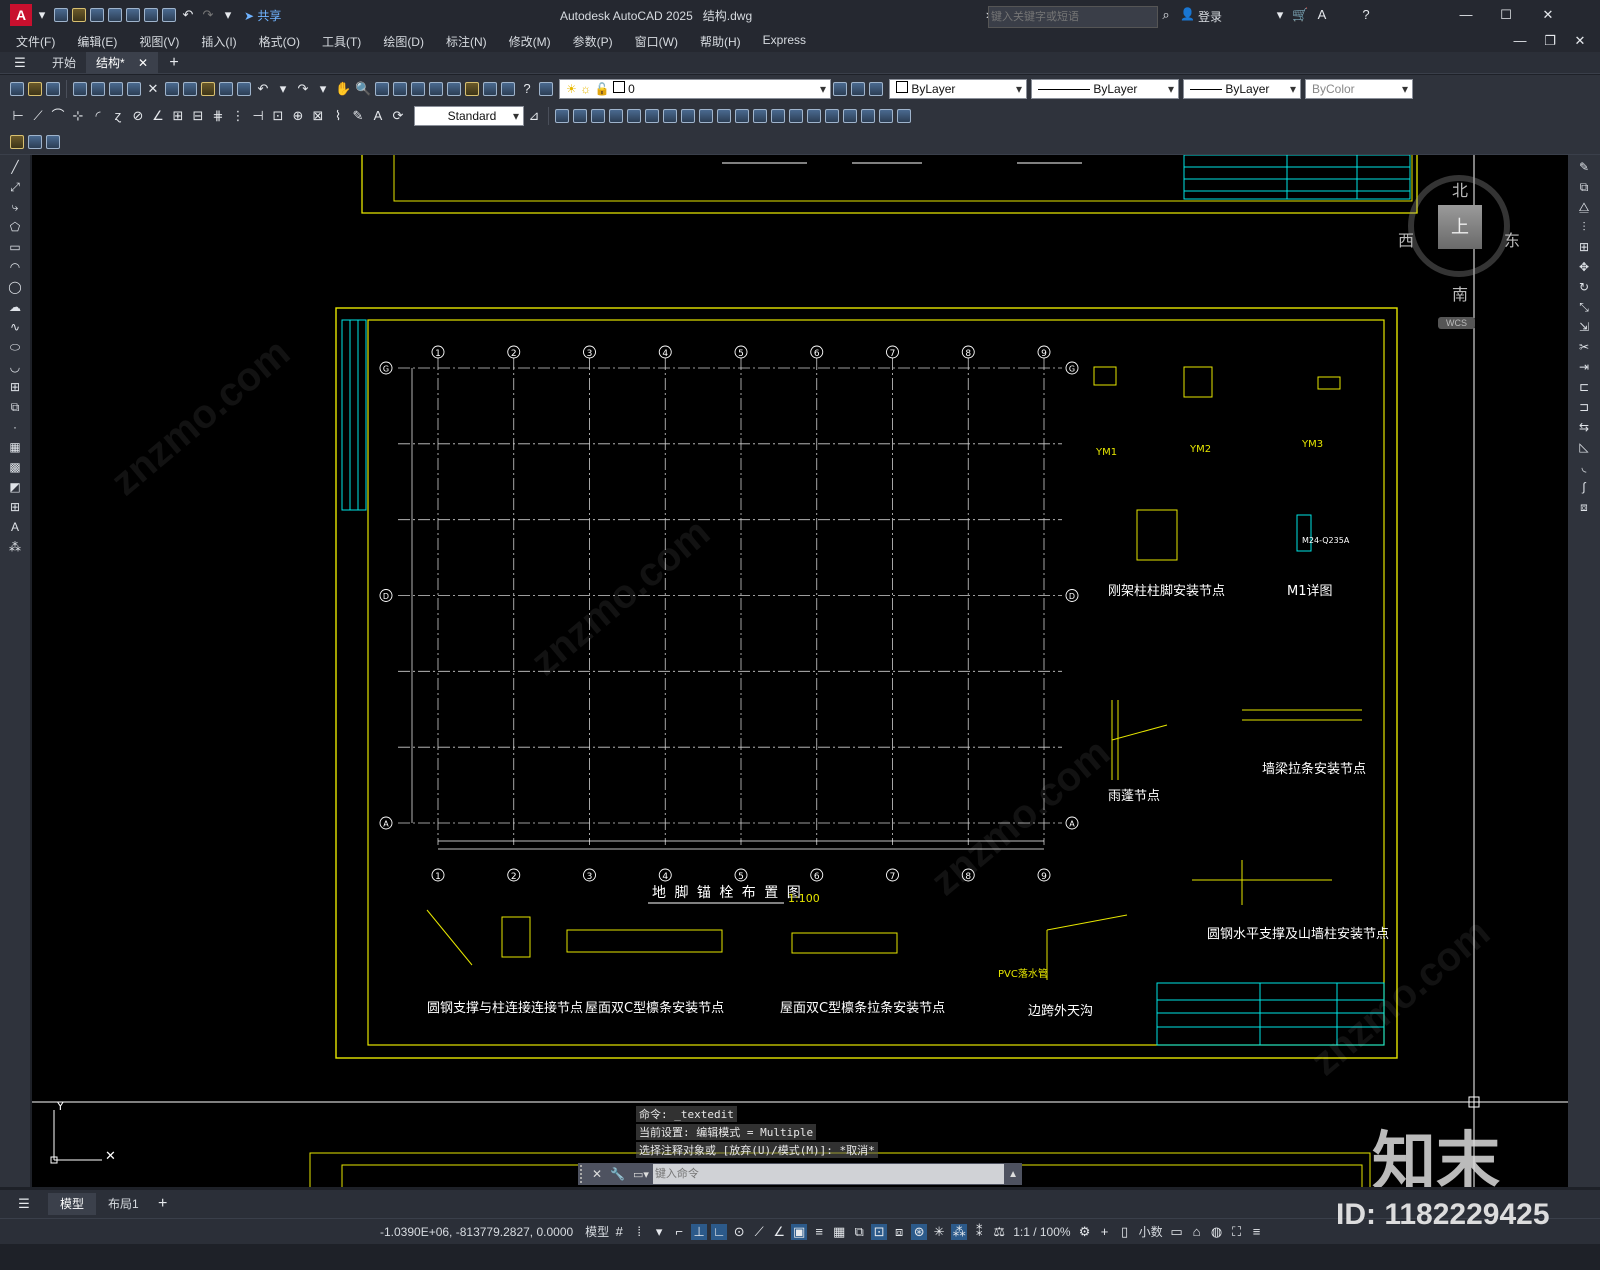  What do you see at coordinates (153, 89) in the screenshot?
I see `close-toolbar-icon: ✕` at bounding box center [153, 89].